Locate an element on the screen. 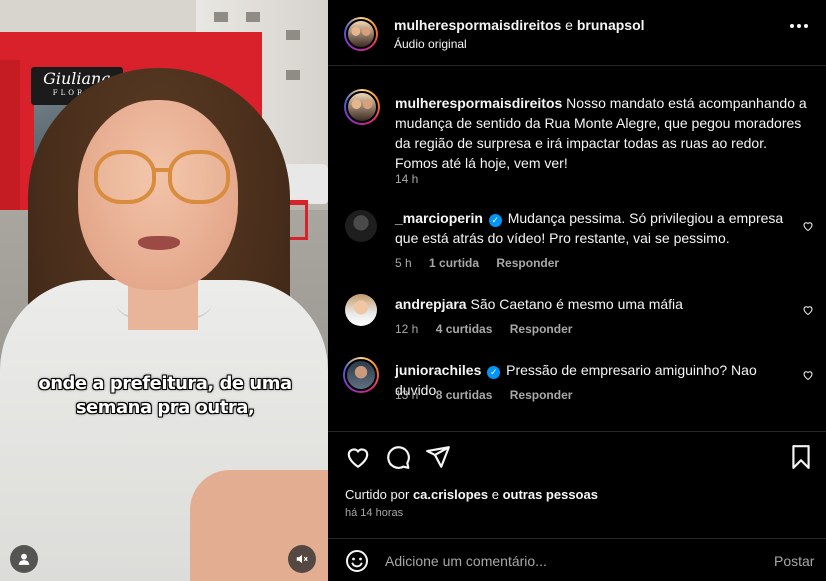  header-avatar is located at coordinates (361, 34).